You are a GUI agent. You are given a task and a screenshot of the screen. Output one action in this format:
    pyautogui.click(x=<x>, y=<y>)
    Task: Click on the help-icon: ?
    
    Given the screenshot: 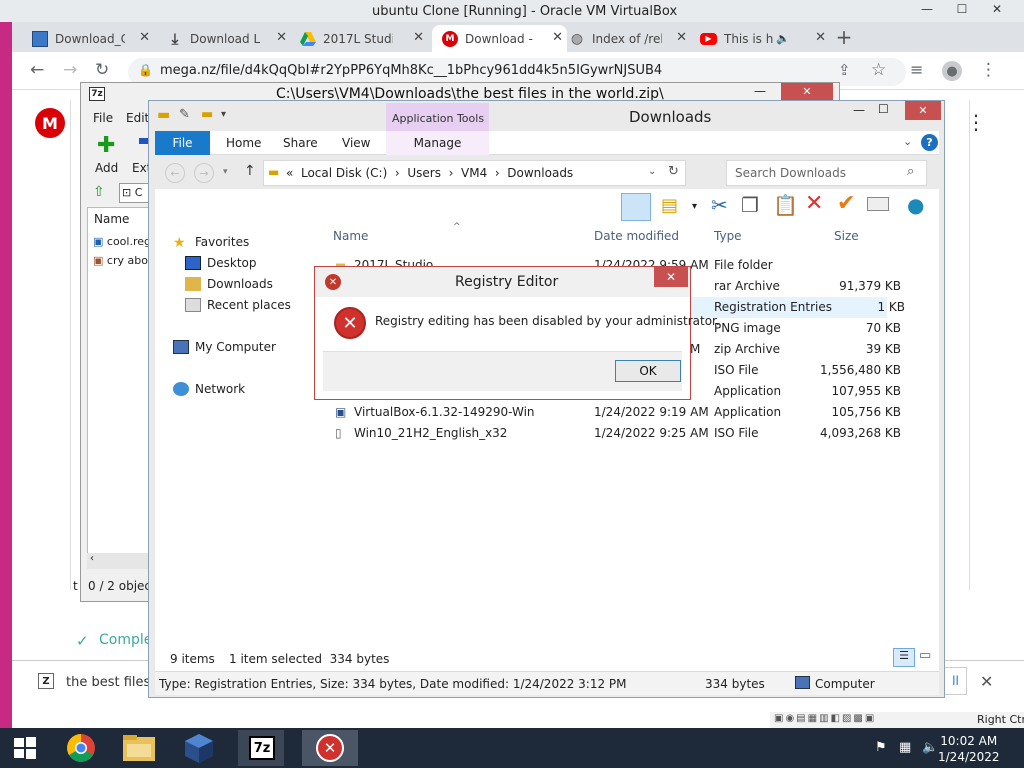 What is the action you would take?
    pyautogui.click(x=929, y=142)
    